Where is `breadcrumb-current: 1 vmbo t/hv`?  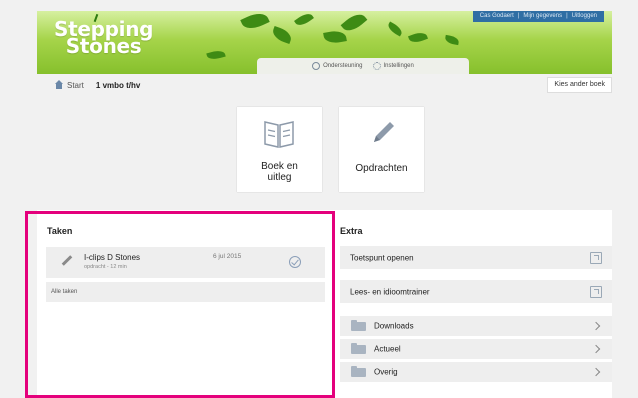
breadcrumb-current: 1 vmbo t/hv is located at coordinates (118, 85).